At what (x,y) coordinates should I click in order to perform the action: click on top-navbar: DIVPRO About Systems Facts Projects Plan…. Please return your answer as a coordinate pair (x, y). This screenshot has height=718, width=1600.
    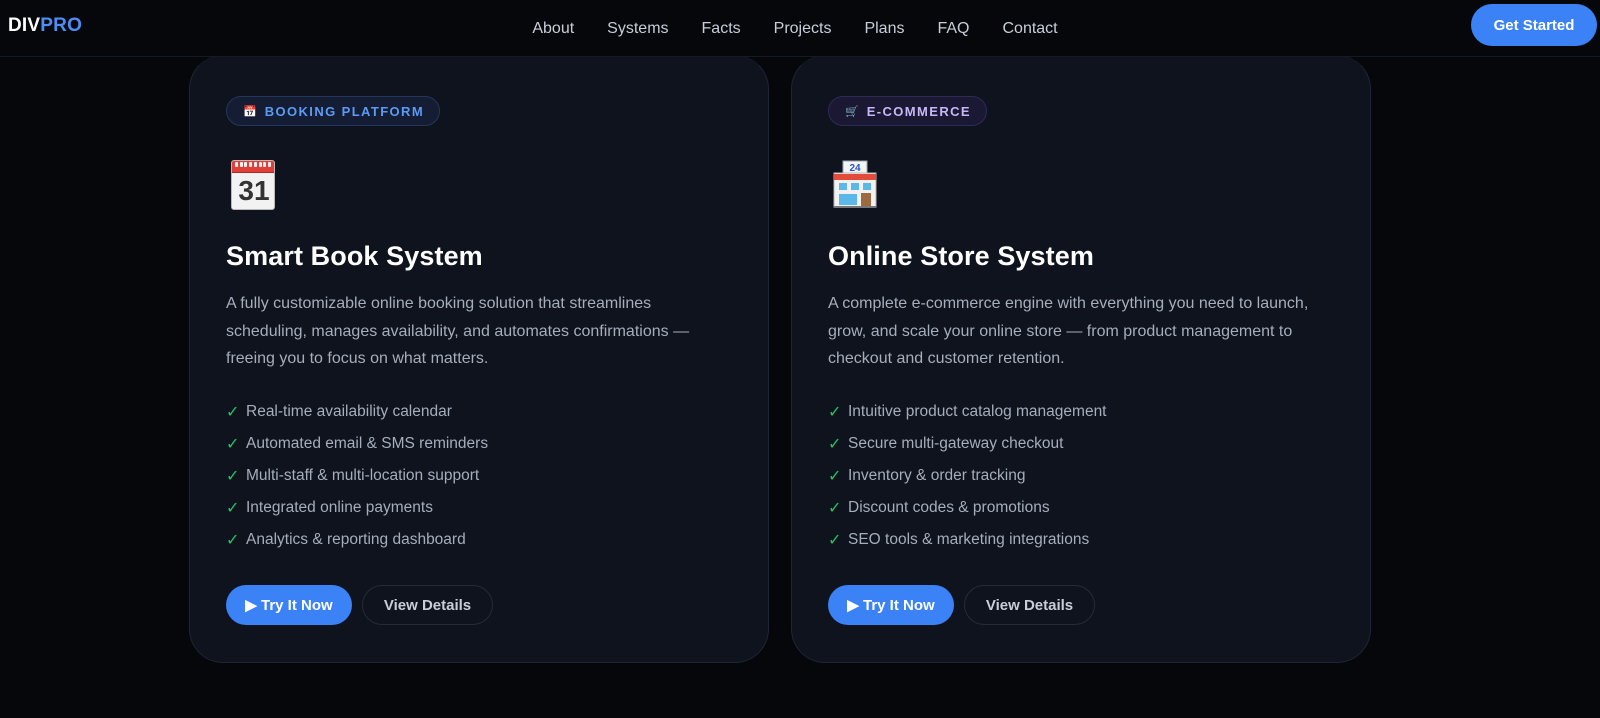
    Looking at the image, I should click on (800, 28).